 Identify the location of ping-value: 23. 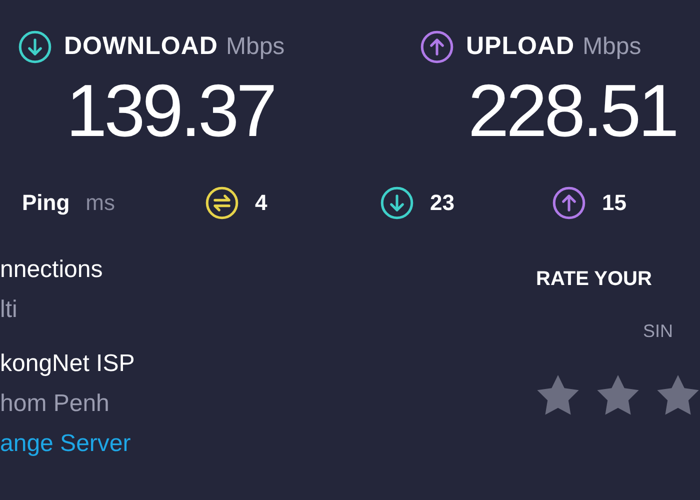
(442, 203).